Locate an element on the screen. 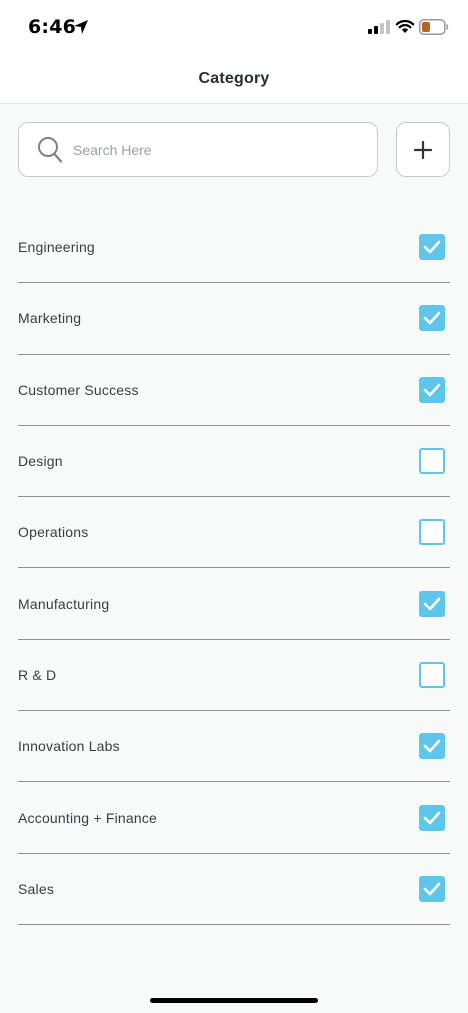 Image resolution: width=468 pixels, height=1013 pixels. category-label: Accounting + Finance is located at coordinates (88, 817).